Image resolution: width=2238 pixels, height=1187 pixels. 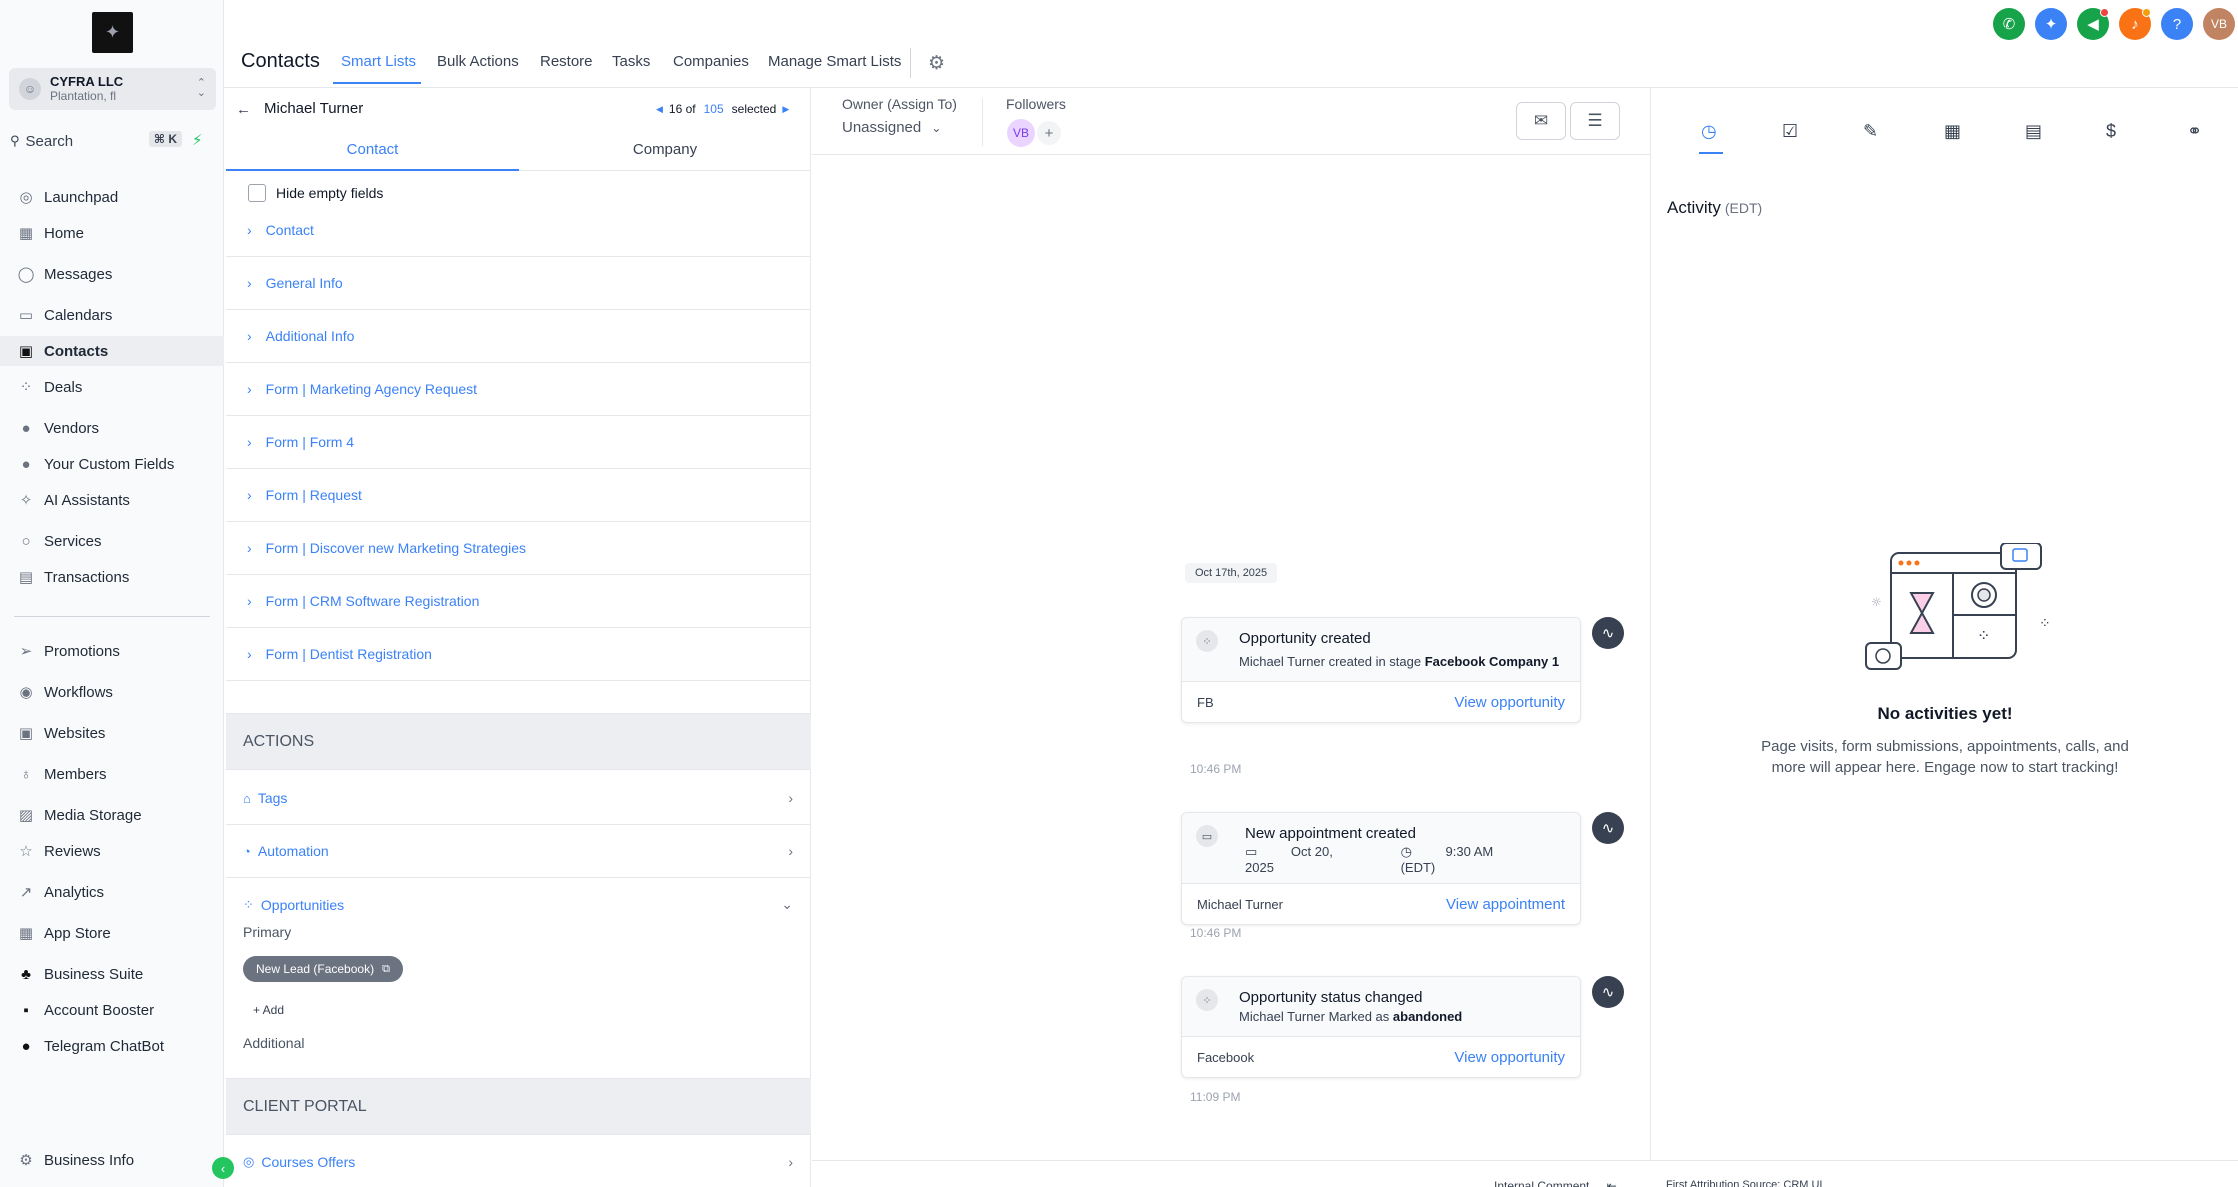 What do you see at coordinates (96, 141) in the screenshot?
I see `search-input: ⚲ Search ⌘ K` at bounding box center [96, 141].